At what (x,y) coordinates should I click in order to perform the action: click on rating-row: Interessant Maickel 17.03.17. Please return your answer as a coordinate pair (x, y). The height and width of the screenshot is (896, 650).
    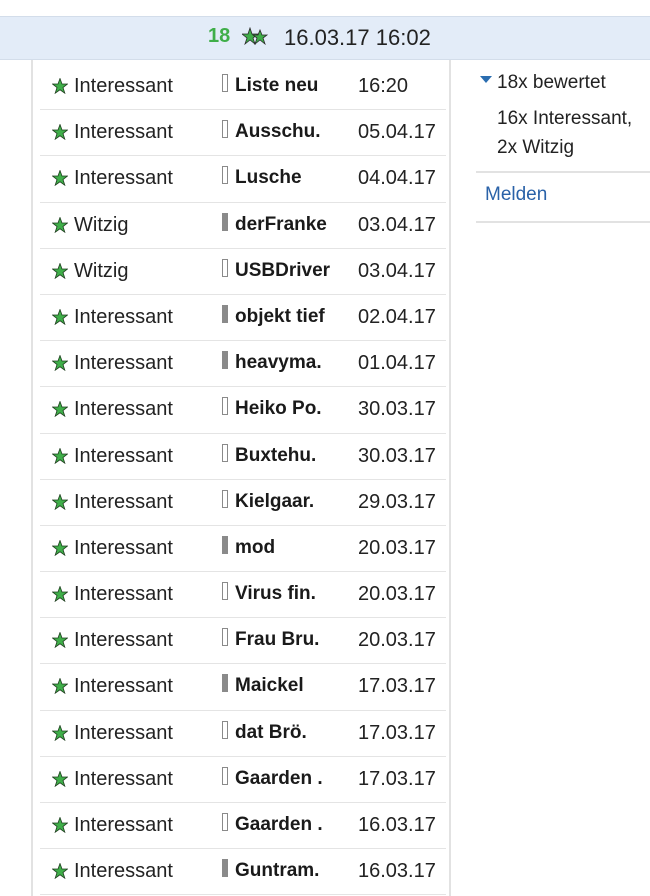
    Looking at the image, I should click on (243, 687).